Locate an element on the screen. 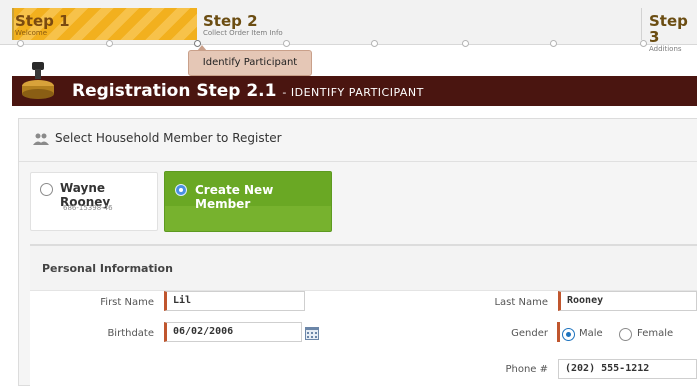 The height and width of the screenshot is (386, 697). create-new-member-card: Create New Member is located at coordinates (248, 201).